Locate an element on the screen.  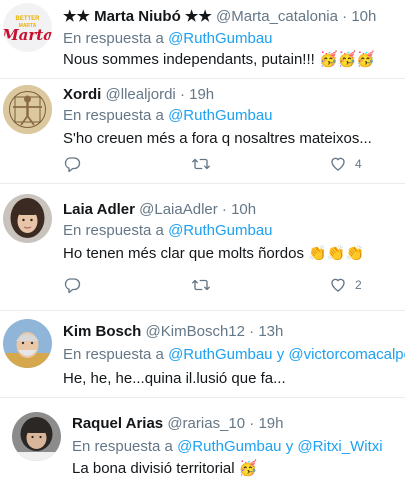
author-name: Marta Niubó is located at coordinates (137, 16).